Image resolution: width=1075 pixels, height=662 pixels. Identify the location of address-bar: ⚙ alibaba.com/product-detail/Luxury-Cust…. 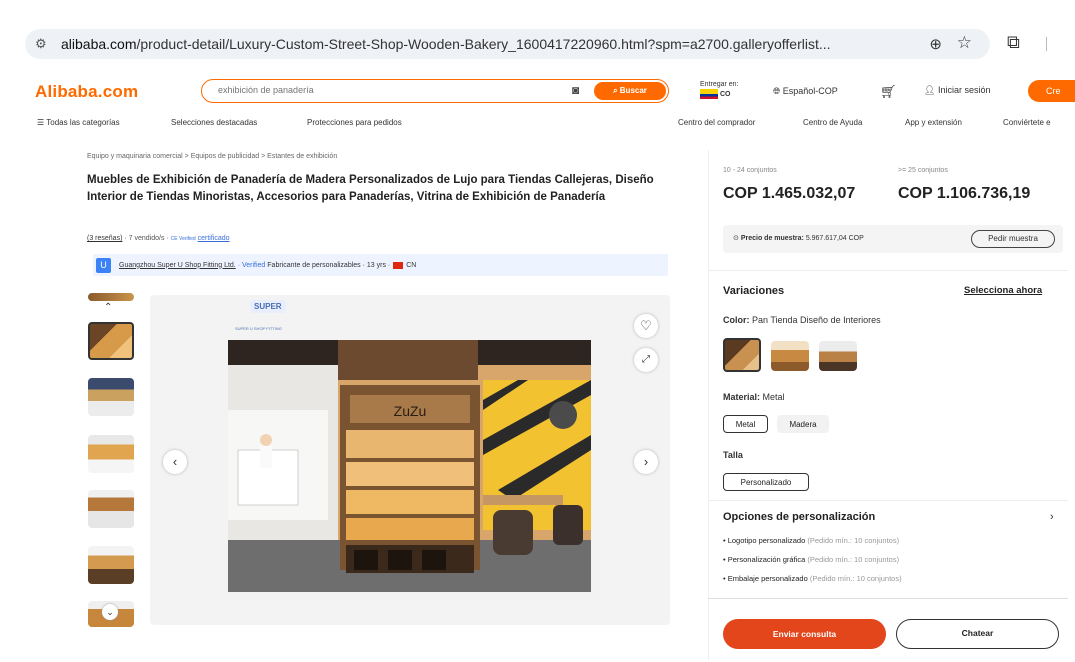
(507, 44).